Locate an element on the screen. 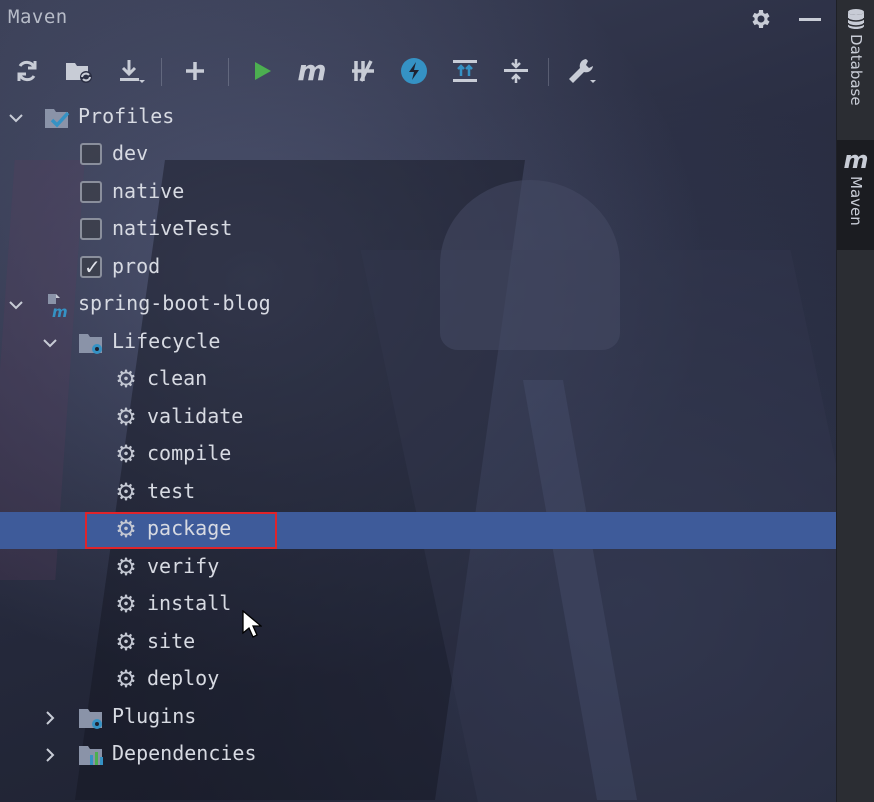 This screenshot has width=874, height=802. tree-node-project: m spring-boot-blog is located at coordinates (418, 305).